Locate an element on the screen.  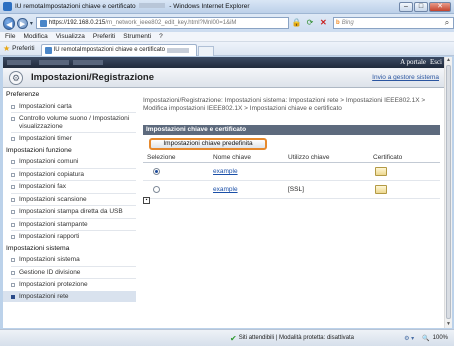
sidebar-item-label: Impostazioni scansione is located at coordinates (53, 199).